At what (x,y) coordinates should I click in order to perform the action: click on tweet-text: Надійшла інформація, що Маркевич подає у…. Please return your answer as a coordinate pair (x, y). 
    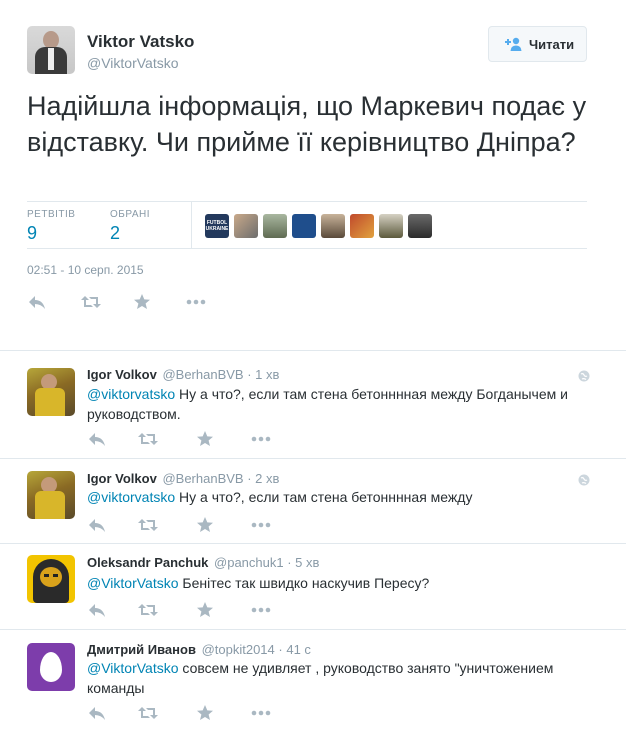
    Looking at the image, I should click on (307, 124).